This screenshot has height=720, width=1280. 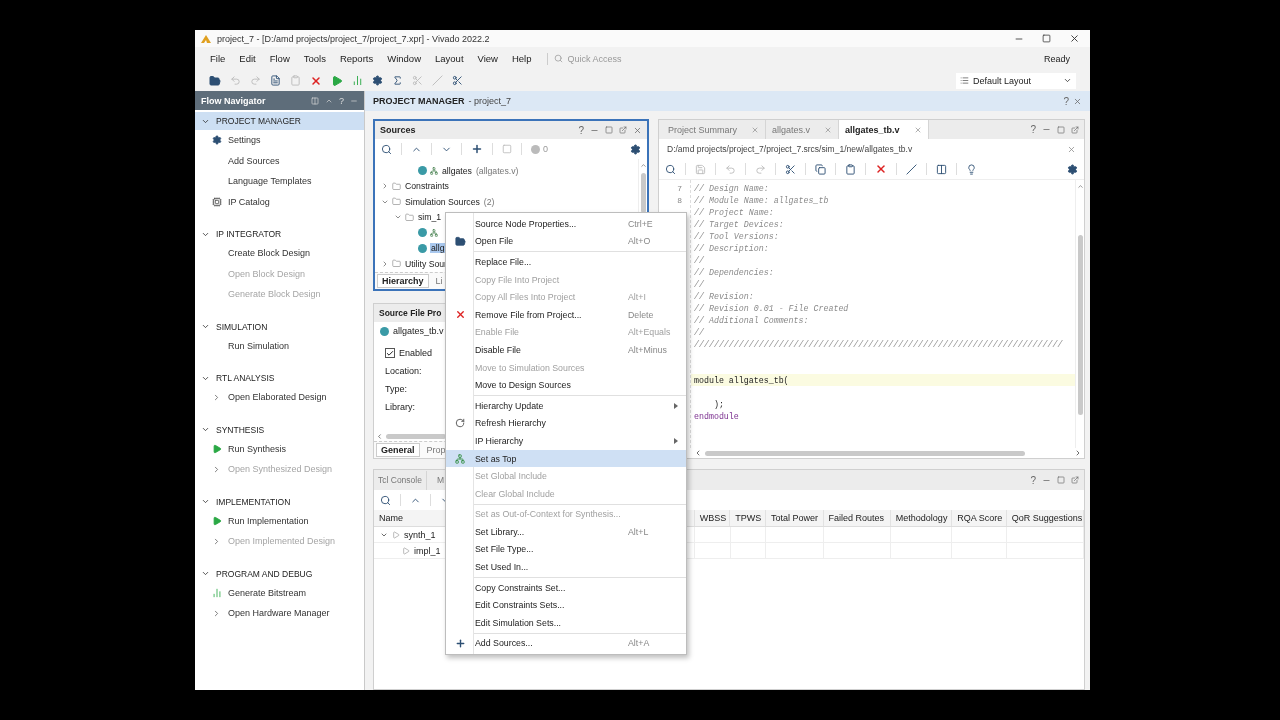 I want to click on tree-item-detail: (2), so click(x=489, y=201).